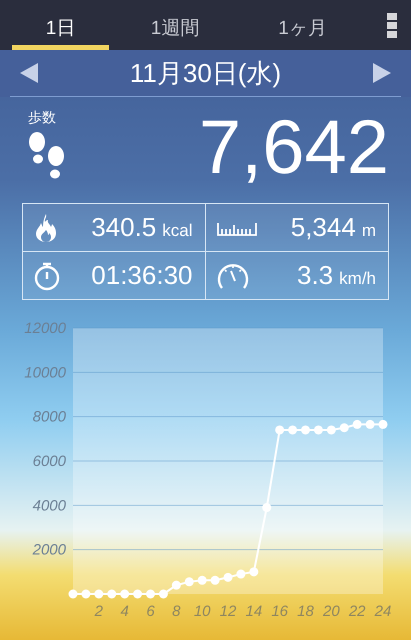  What do you see at coordinates (305, 611) in the screenshot?
I see `axis-label: 18` at bounding box center [305, 611].